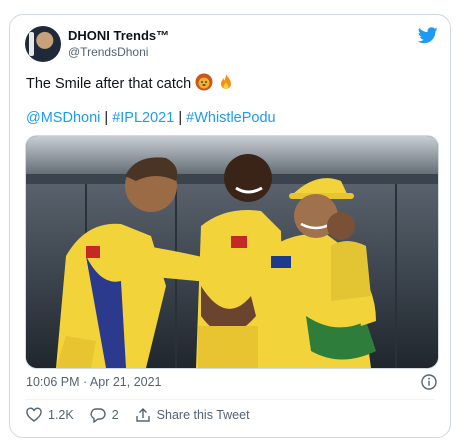 The height and width of the screenshot is (446, 468). Describe the element at coordinates (109, 84) in the screenshot. I see `tweet-body: The Smile after that catch` at that location.